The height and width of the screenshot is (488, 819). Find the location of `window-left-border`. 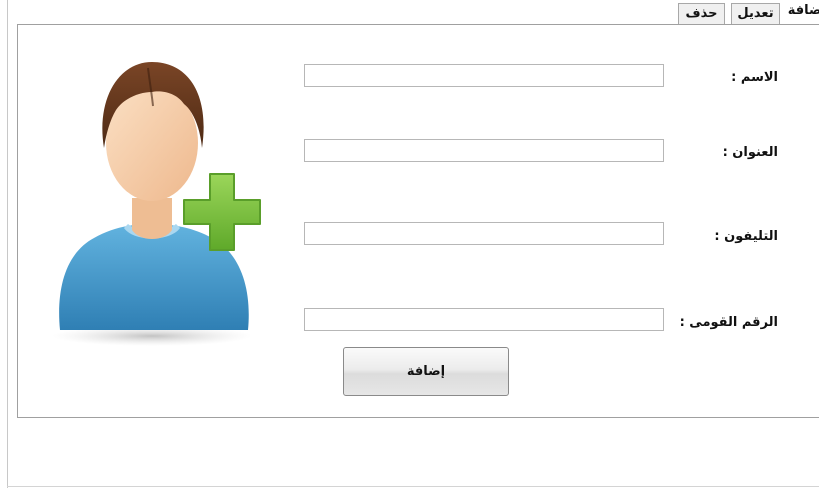

window-left-border is located at coordinates (7, 244).